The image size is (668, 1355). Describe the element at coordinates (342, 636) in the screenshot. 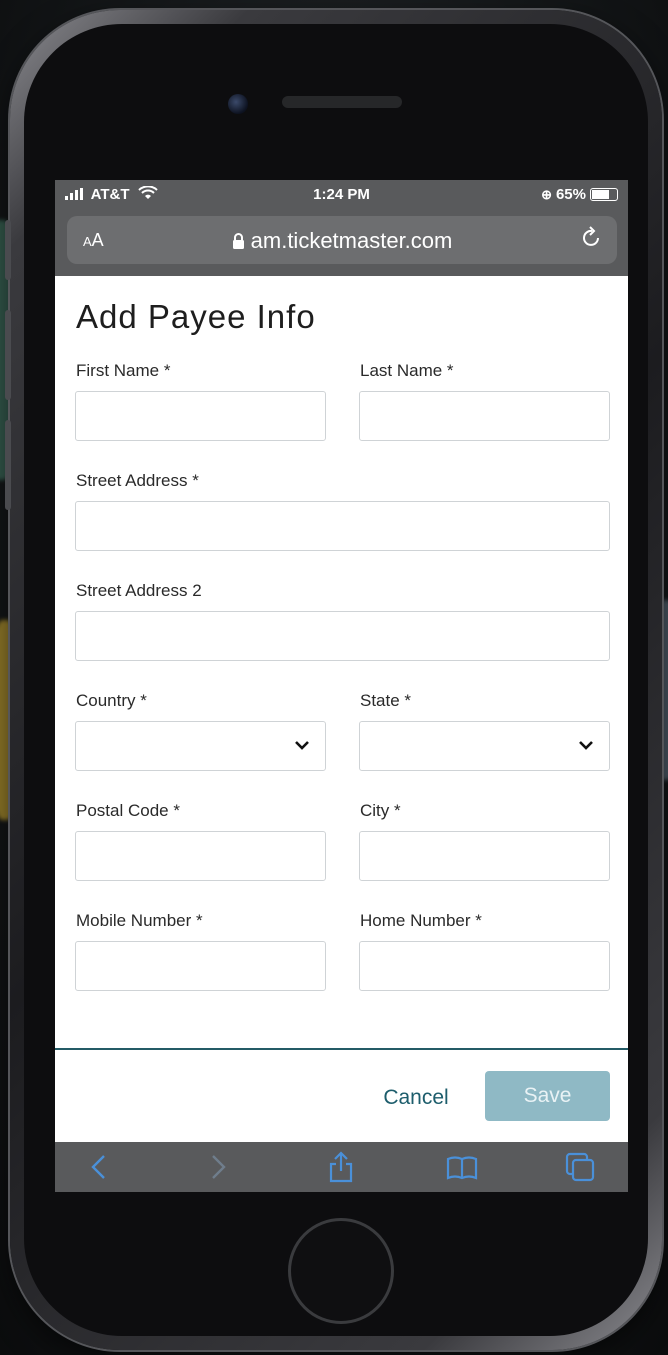

I see `street-address-2-field` at that location.